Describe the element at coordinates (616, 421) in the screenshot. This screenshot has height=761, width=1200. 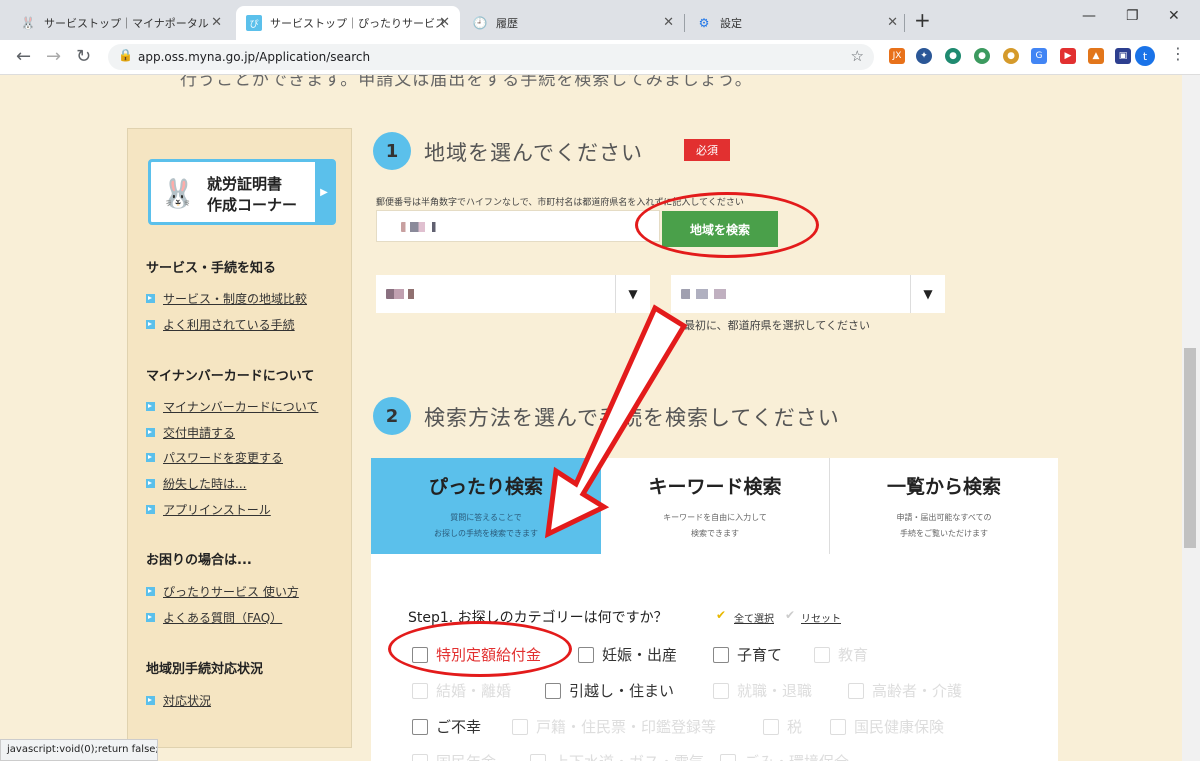
I see `annotation-arrow` at that location.